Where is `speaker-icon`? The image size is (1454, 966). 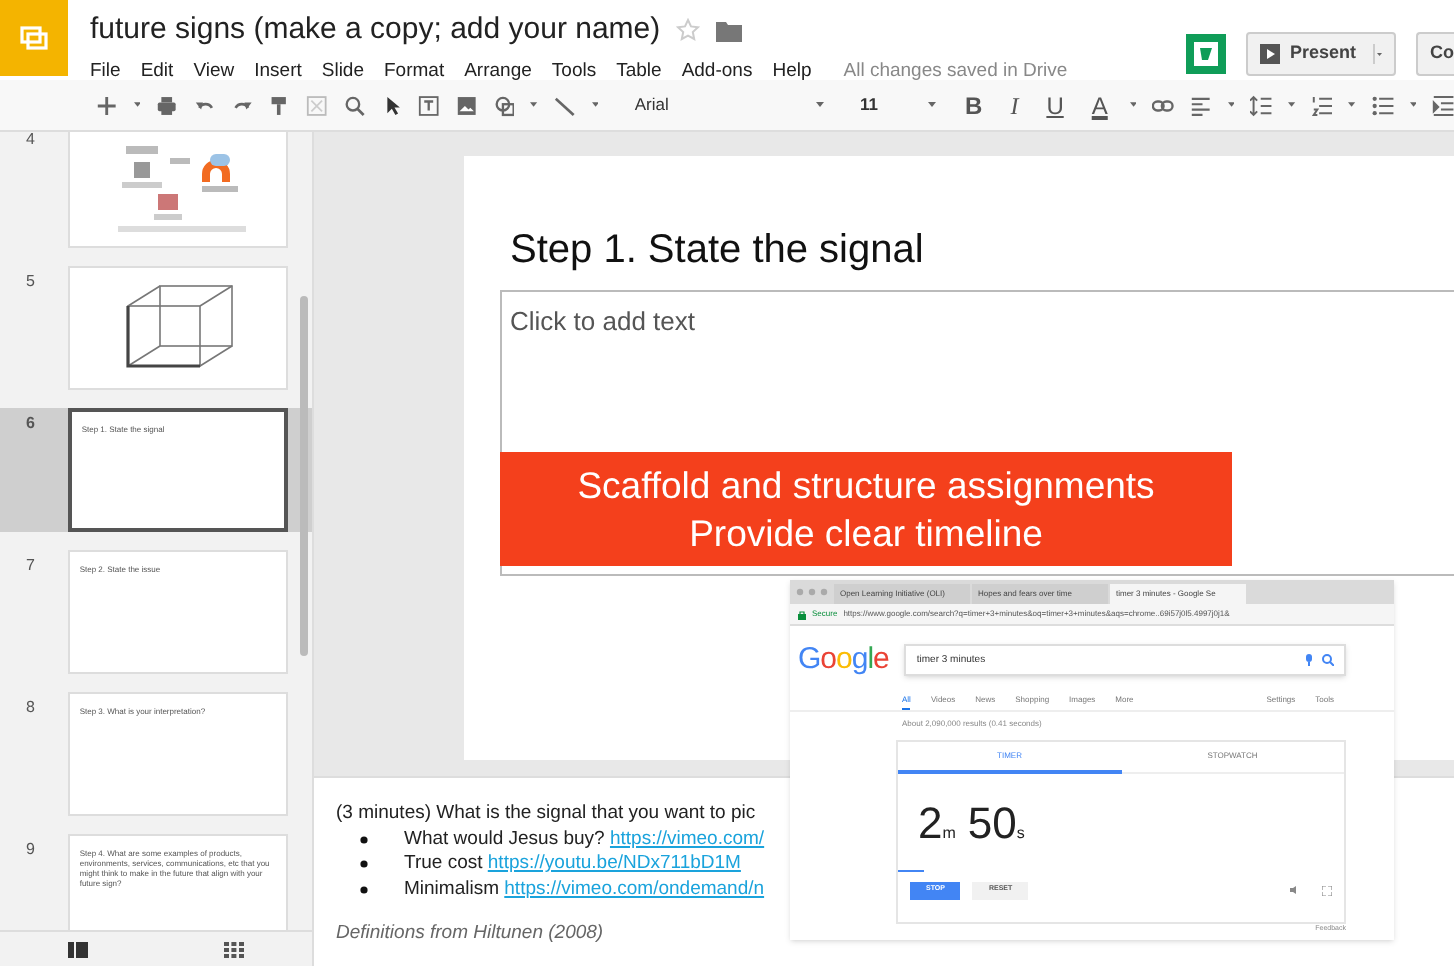 speaker-icon is located at coordinates (1294, 890).